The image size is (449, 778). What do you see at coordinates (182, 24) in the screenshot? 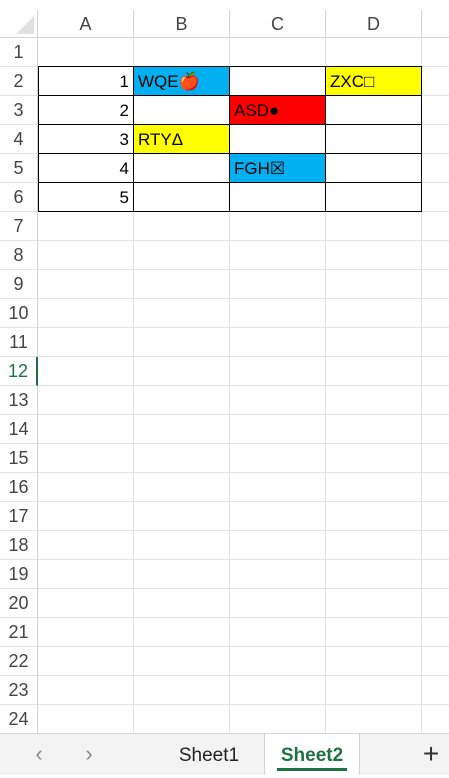
I see `column-header-b: B` at bounding box center [182, 24].